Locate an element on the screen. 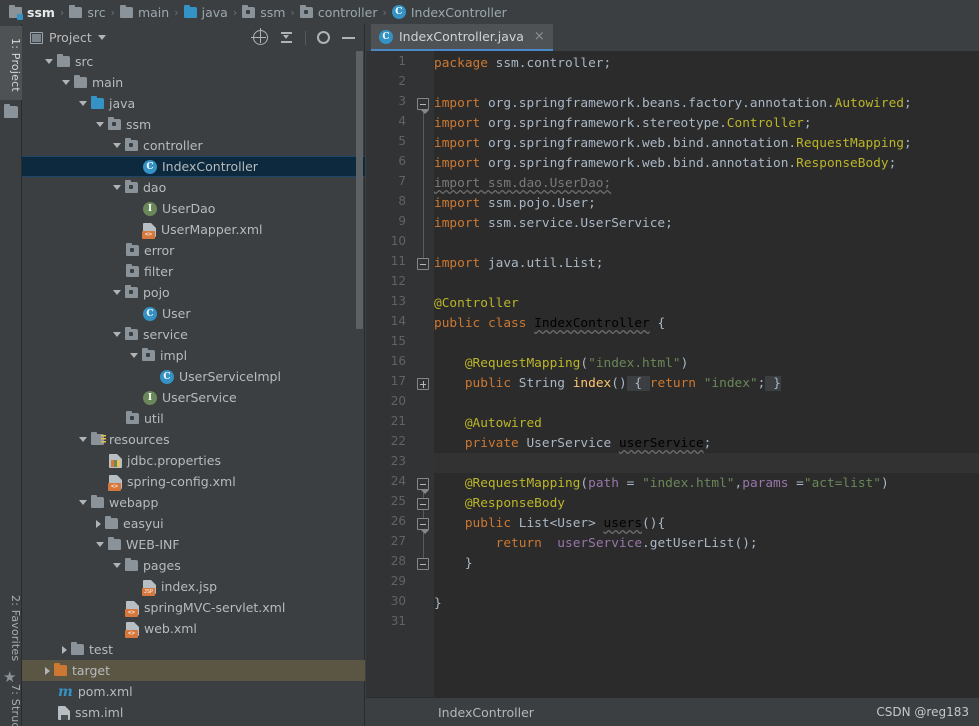 The image size is (979, 726). tree-node: dao is located at coordinates (193, 187).